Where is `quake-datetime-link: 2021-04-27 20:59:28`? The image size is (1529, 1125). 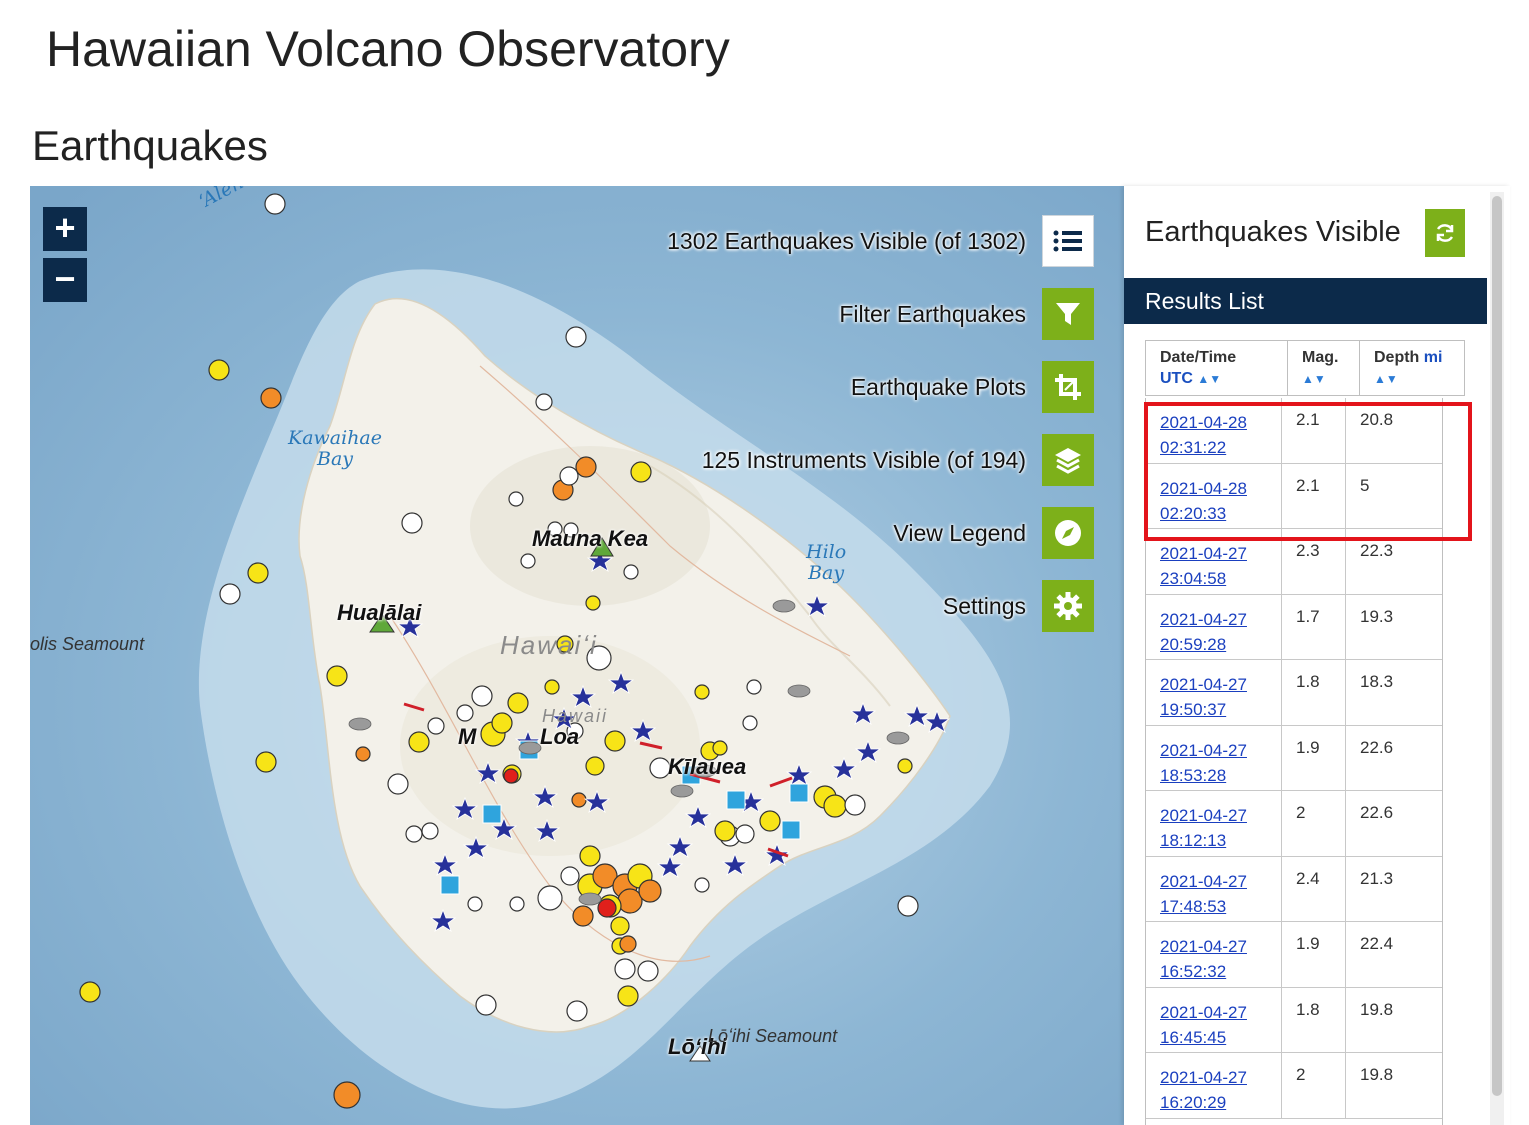
quake-datetime-link: 2021-04-27 20:59:28 is located at coordinates (1203, 632).